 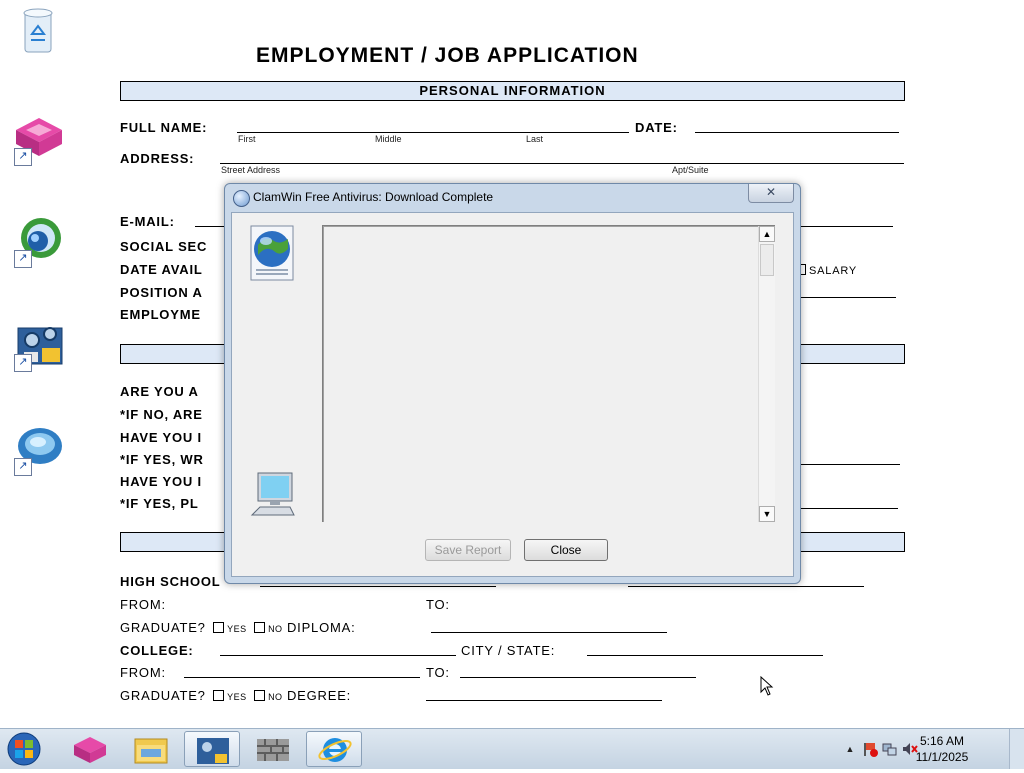 What do you see at coordinates (850, 749) in the screenshot?
I see `show-hidden-icons-icon: ▲` at bounding box center [850, 749].